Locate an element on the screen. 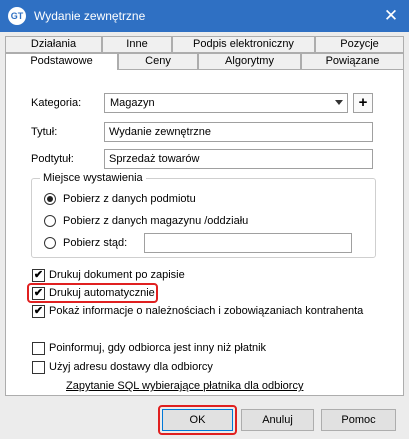  tytul-input: Wydanie zewnętrzne is located at coordinates (238, 132).